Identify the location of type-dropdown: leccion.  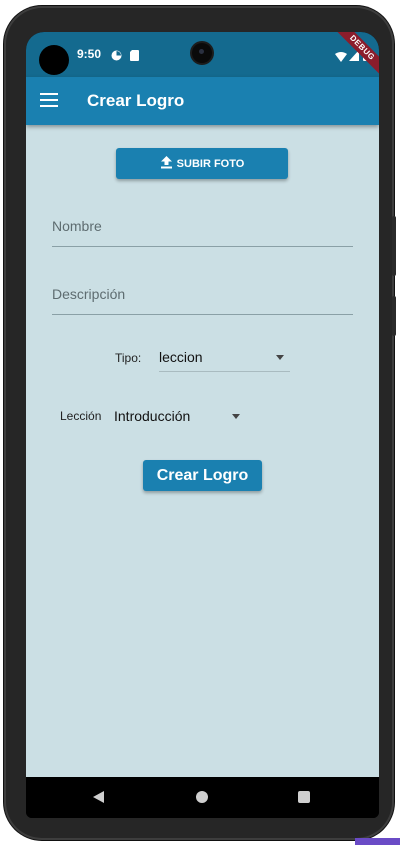
(224, 357).